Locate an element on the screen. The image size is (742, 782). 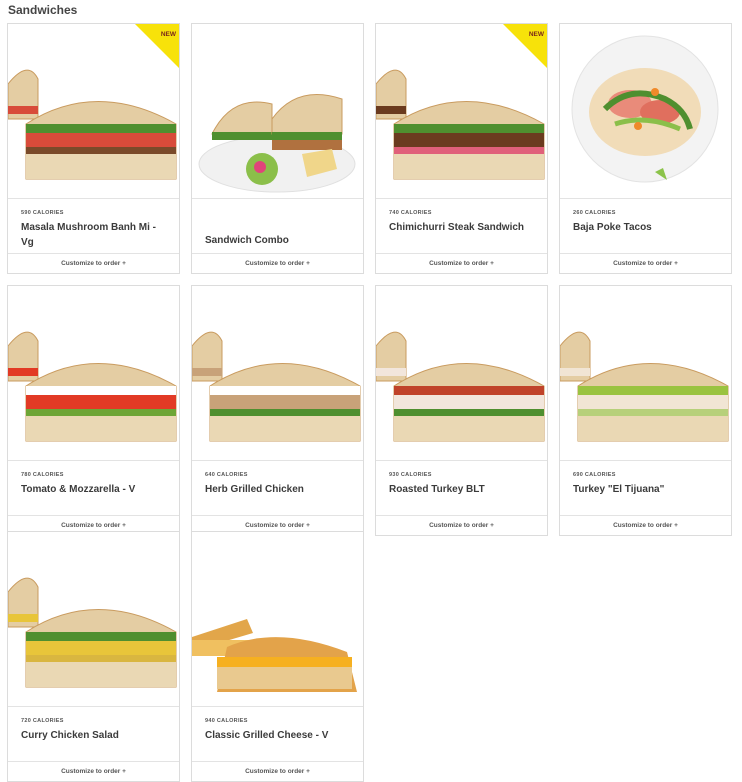
calorie-label: 690 CALORIES is located at coordinates (594, 475).